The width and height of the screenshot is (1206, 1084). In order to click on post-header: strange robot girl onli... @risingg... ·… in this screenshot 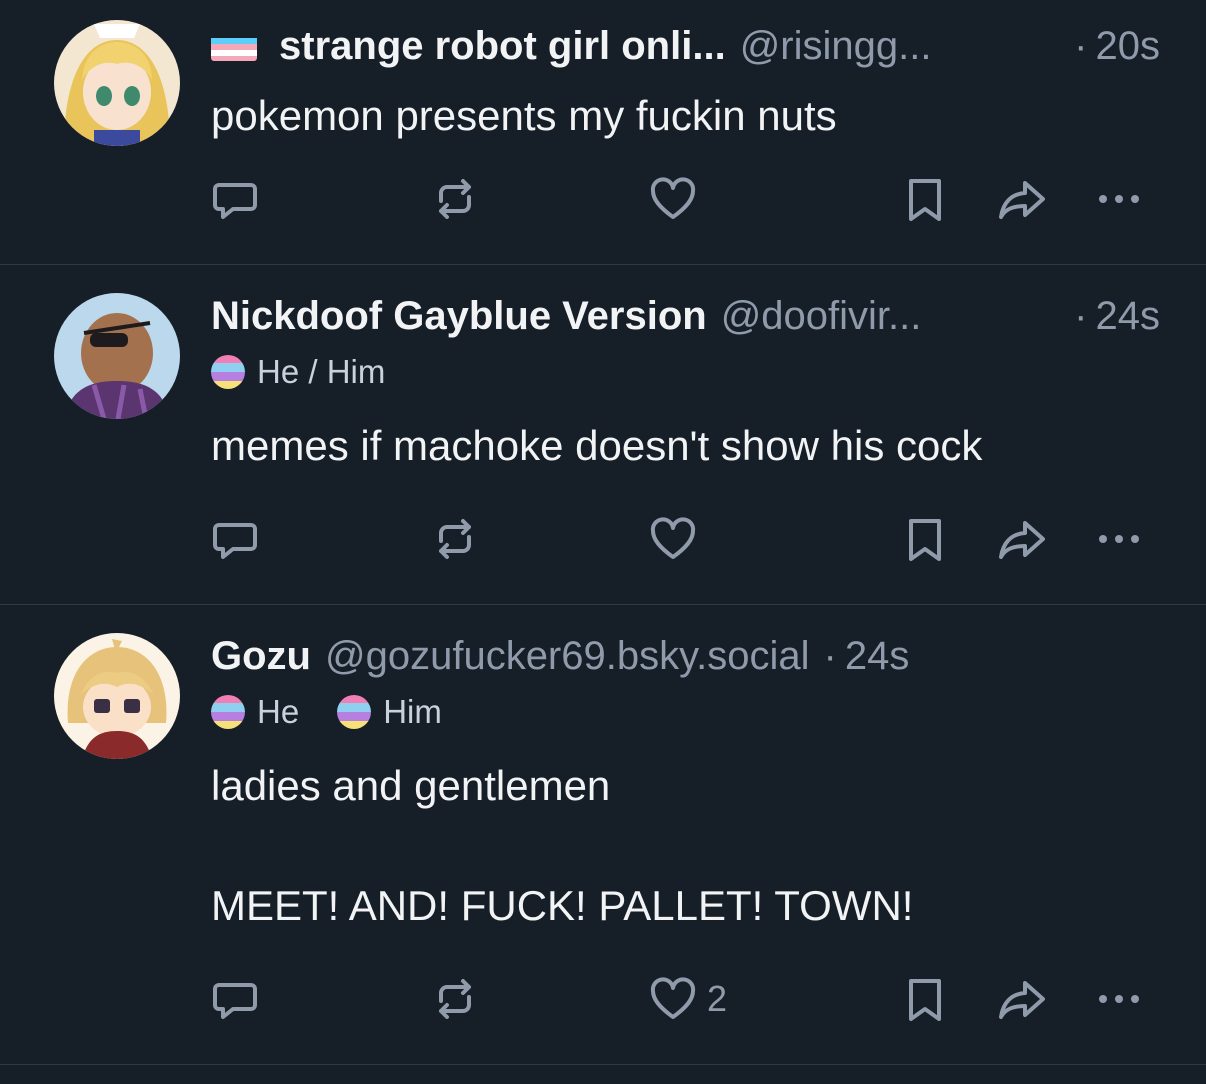, I will do `click(685, 46)`.